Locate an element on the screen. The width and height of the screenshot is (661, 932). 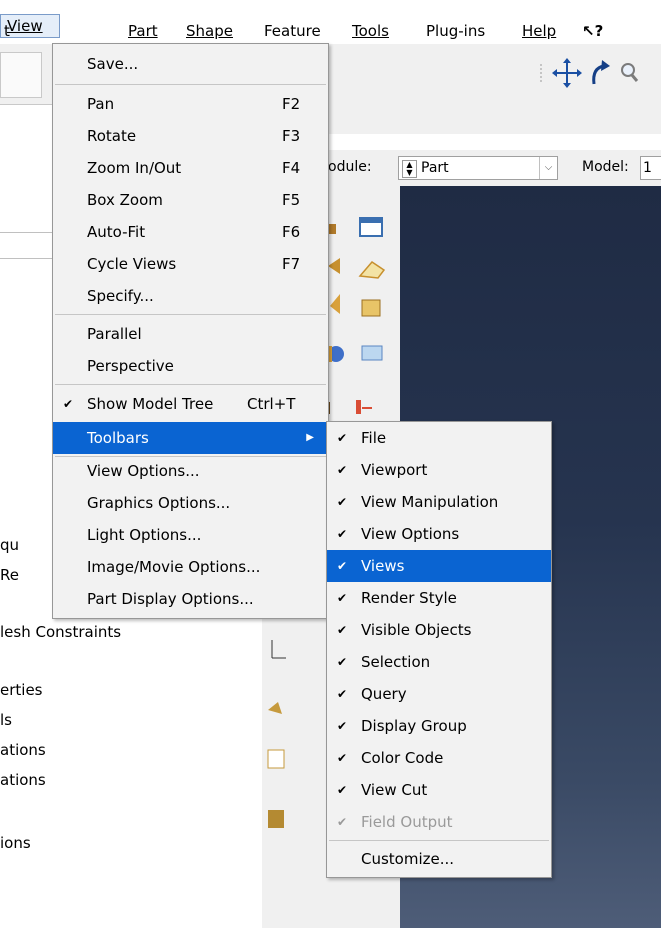
feature-manager-icon is located at coordinates (276, 759).